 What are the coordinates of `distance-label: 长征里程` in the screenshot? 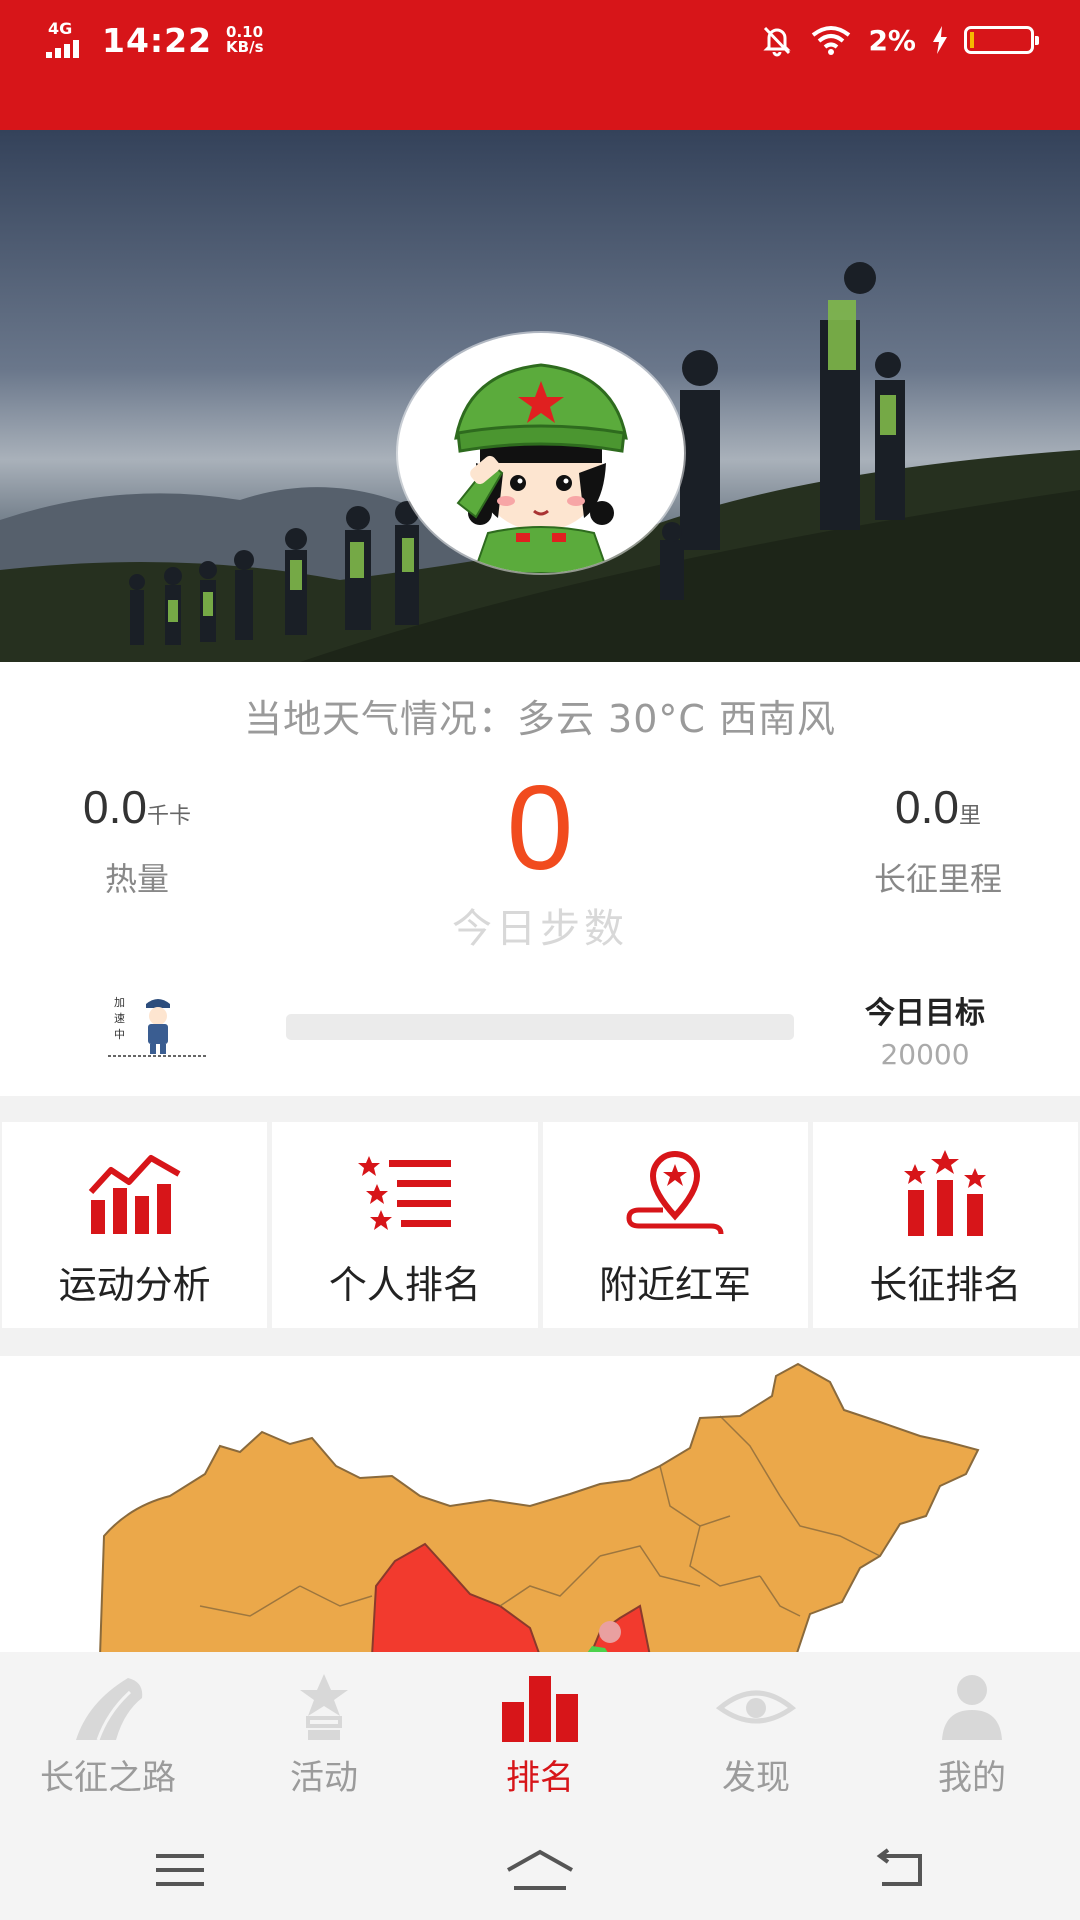 It's located at (937, 879).